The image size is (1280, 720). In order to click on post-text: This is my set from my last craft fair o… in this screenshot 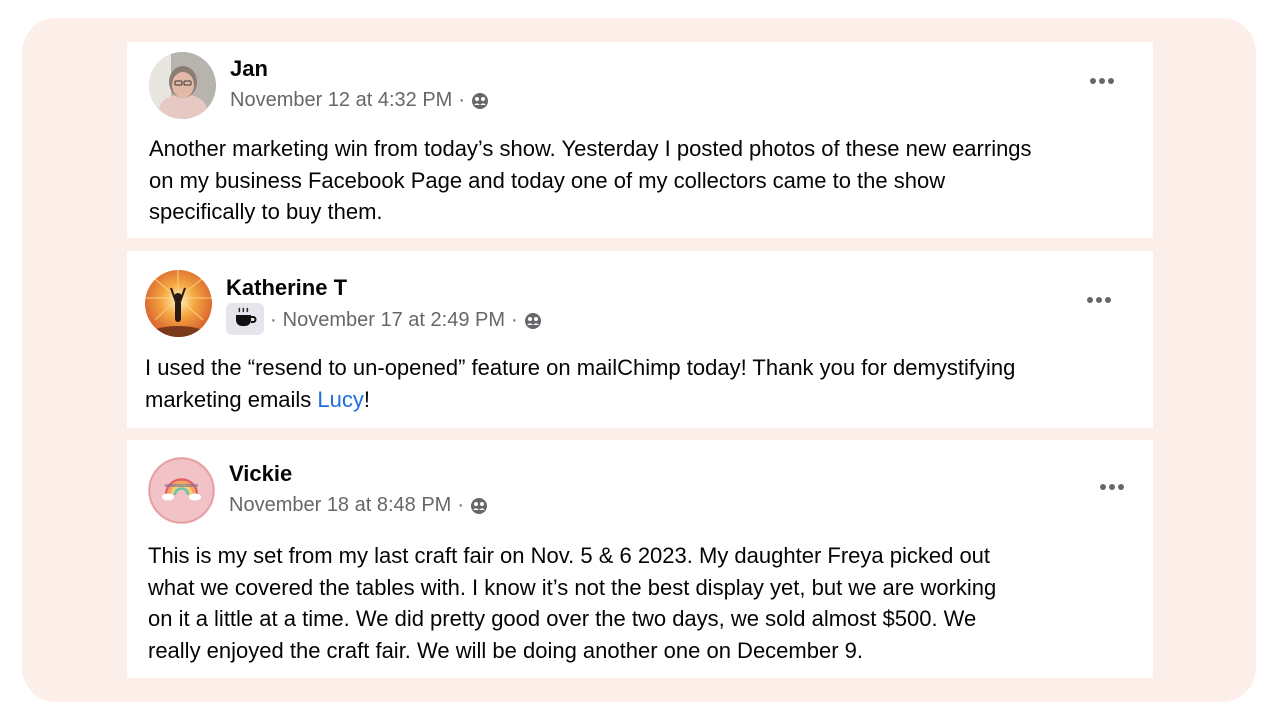, I will do `click(572, 603)`.